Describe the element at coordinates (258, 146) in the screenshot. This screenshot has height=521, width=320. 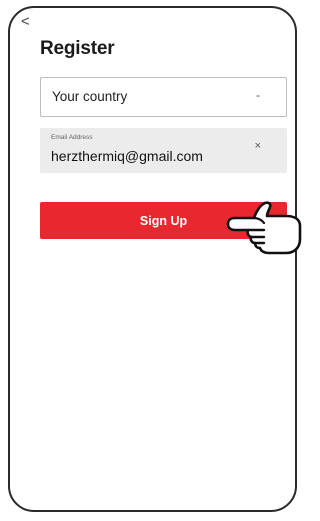
I see `clear-icon: ×` at that location.